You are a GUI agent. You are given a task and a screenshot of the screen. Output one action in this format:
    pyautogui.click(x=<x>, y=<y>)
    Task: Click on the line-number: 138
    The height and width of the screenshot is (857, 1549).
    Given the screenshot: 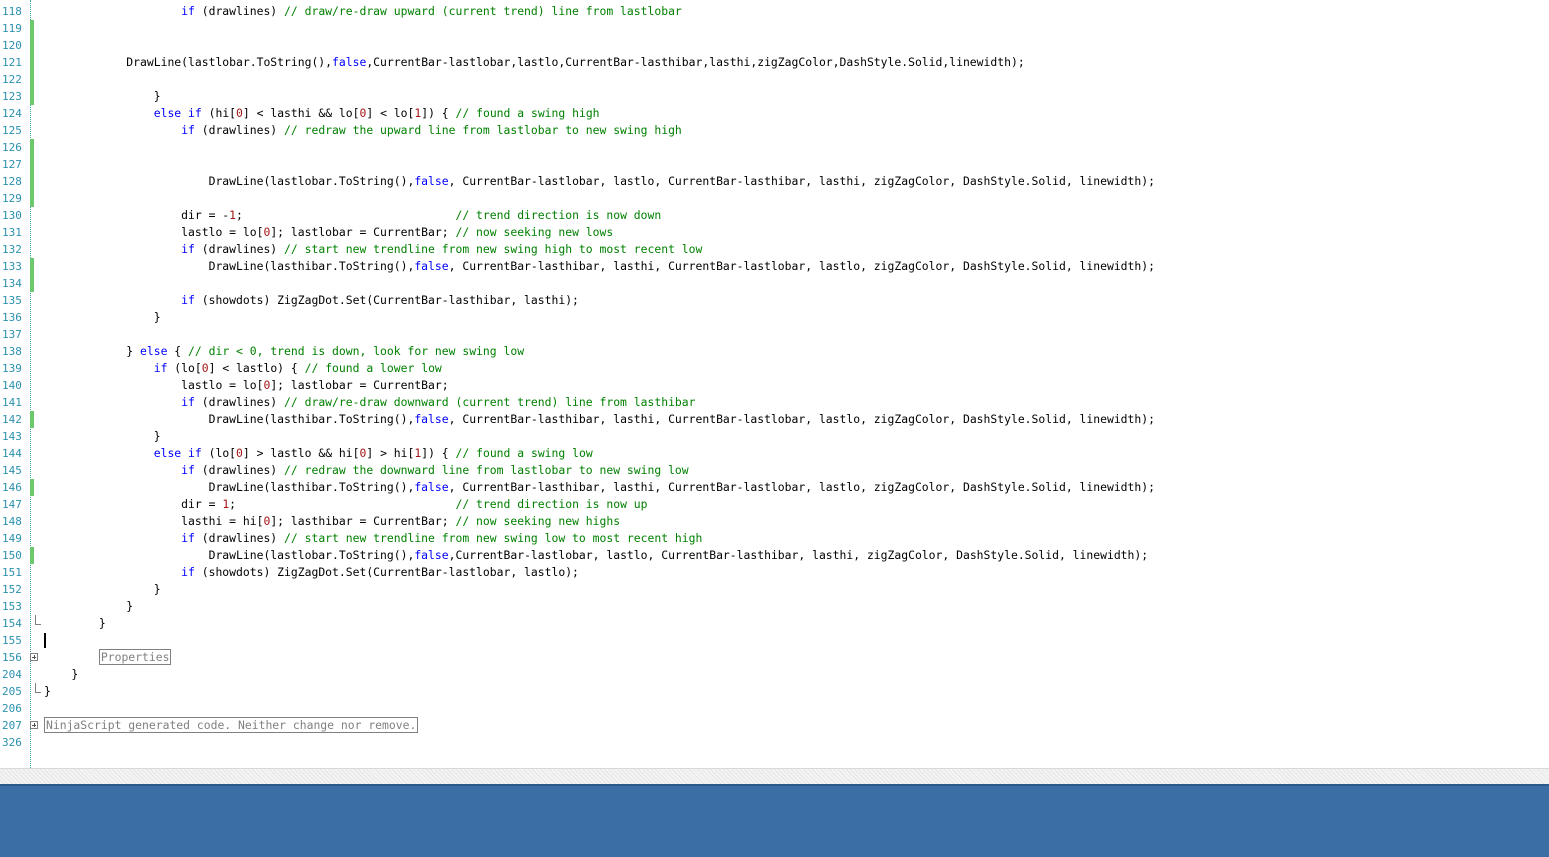 What is the action you would take?
    pyautogui.click(x=12, y=351)
    